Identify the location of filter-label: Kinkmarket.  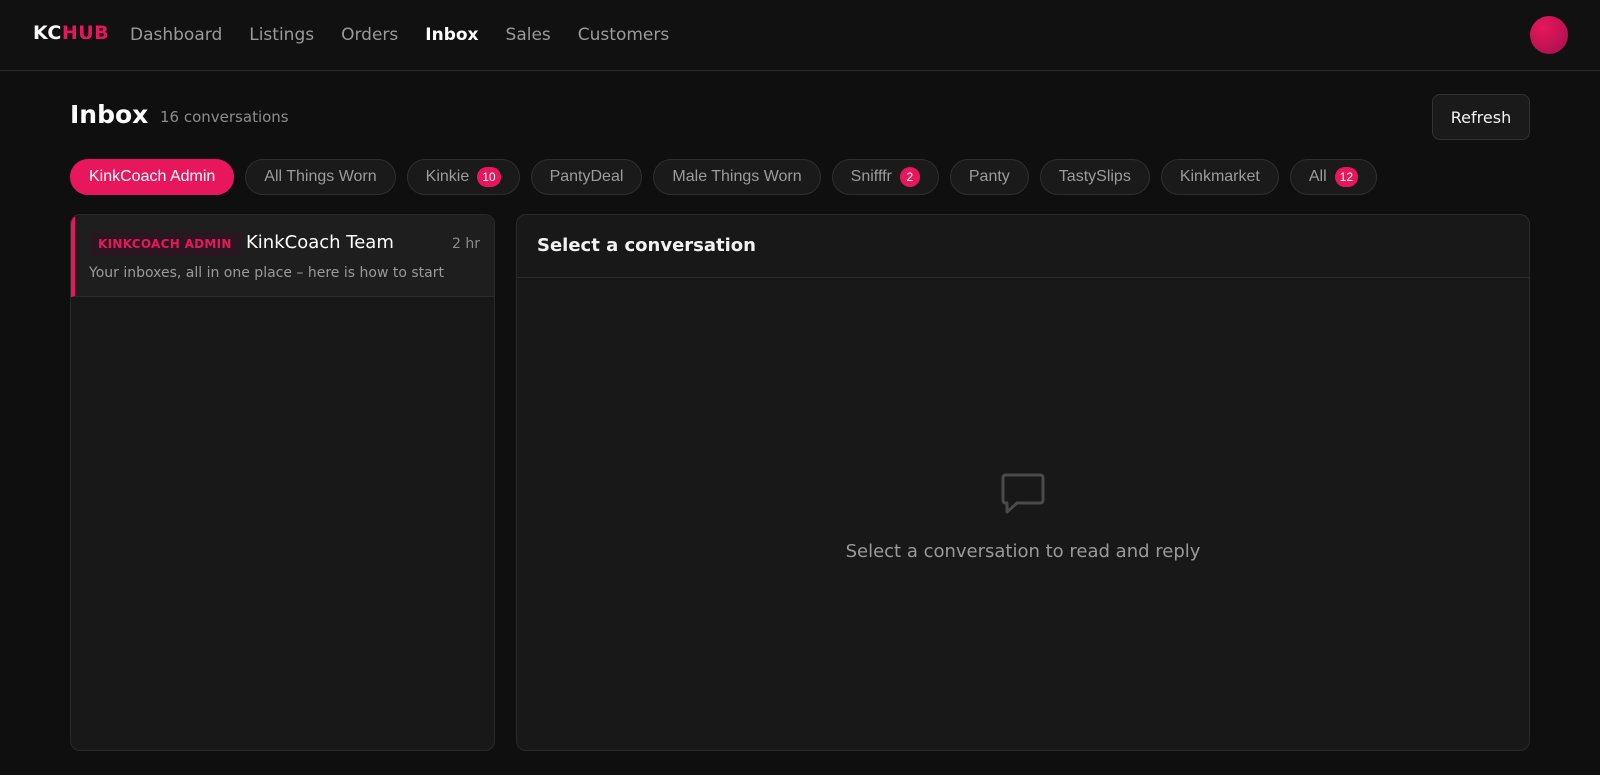
(1219, 176).